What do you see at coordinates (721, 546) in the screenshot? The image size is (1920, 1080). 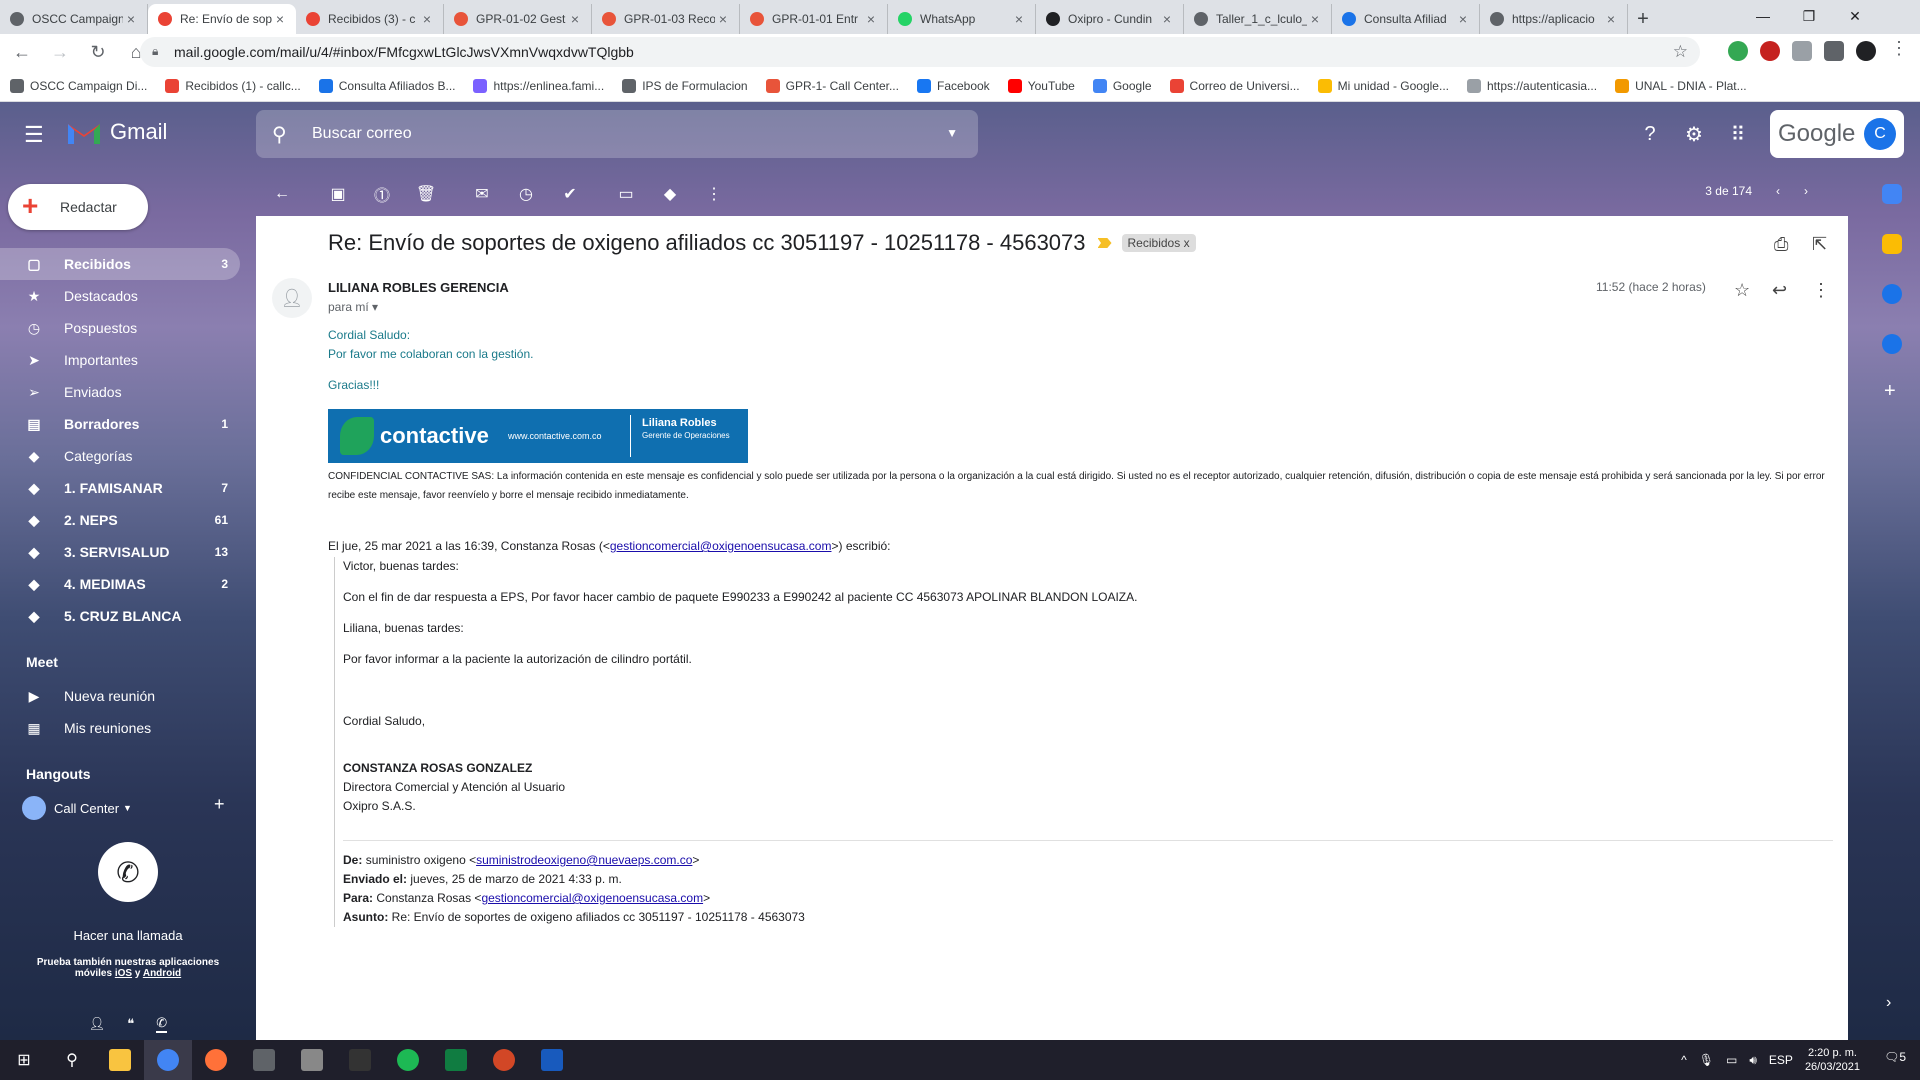 I see `quote-email-link: gestioncomercial@oxigenoensucasa.com` at bounding box center [721, 546].